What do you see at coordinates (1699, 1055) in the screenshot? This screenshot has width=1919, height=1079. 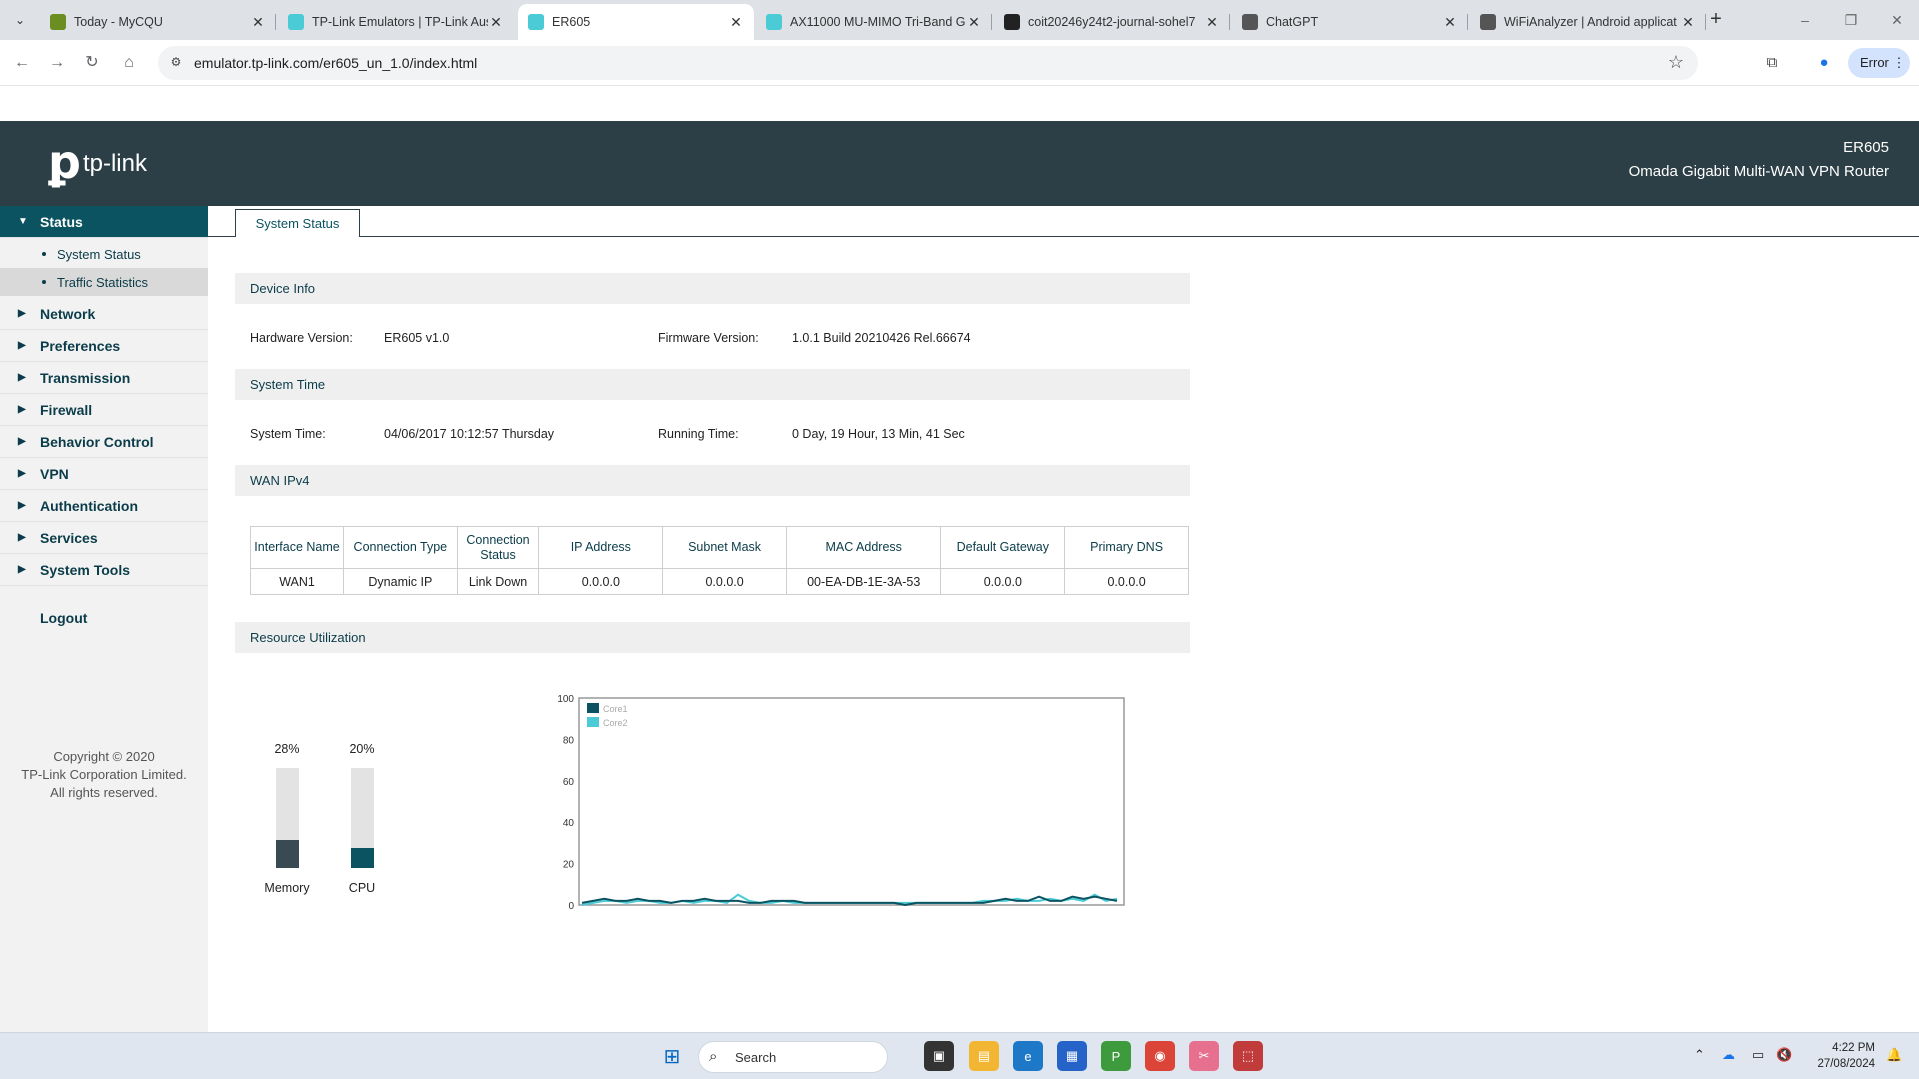 I see `tray-chevron-up-icon: ⌃` at bounding box center [1699, 1055].